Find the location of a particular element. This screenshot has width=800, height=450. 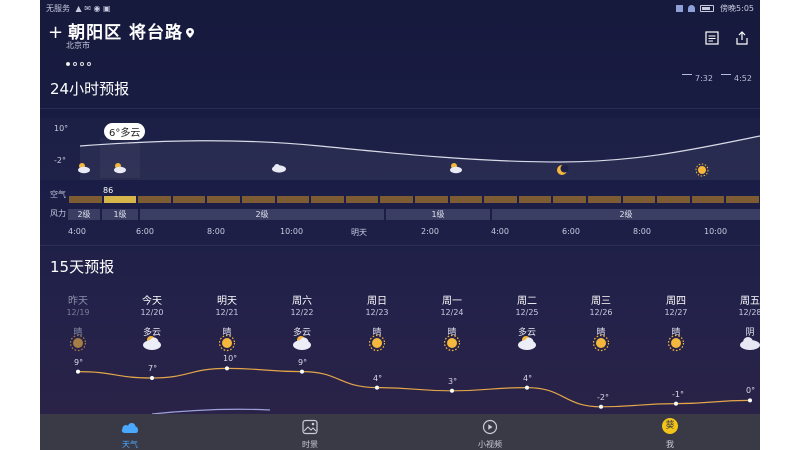

day-high-temp: 0° is located at coordinates (751, 391).